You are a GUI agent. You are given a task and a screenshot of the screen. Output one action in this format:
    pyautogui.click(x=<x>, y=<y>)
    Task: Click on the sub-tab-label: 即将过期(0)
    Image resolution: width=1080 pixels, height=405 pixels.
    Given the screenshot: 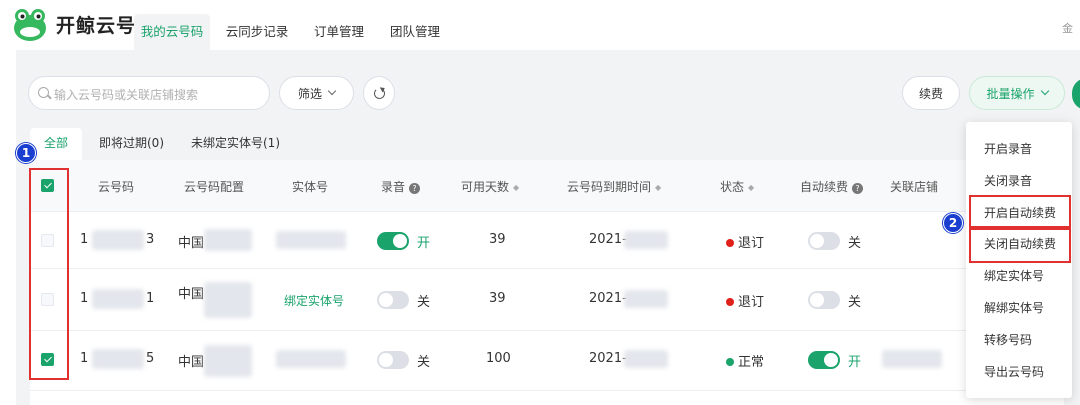 What is the action you would take?
    pyautogui.click(x=131, y=143)
    